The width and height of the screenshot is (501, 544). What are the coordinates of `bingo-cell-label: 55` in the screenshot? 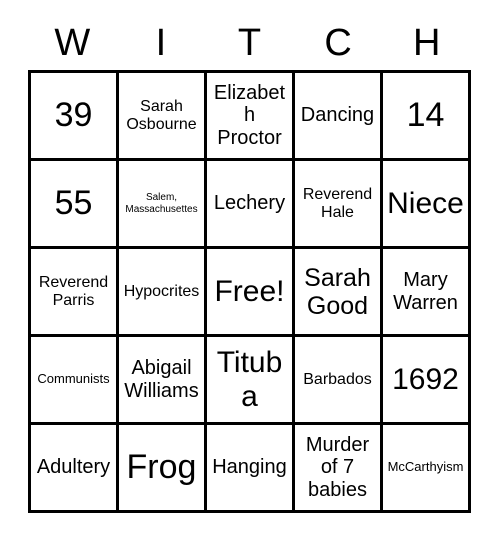 It's located at (73, 203).